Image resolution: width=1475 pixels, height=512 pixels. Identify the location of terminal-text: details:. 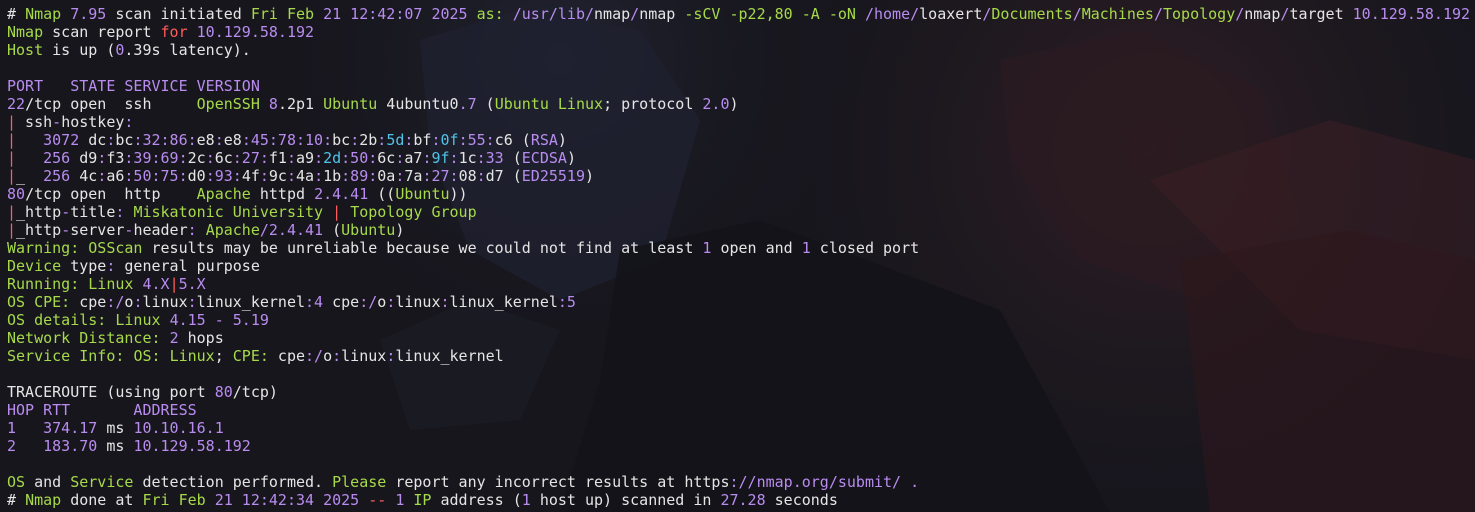
(70, 320).